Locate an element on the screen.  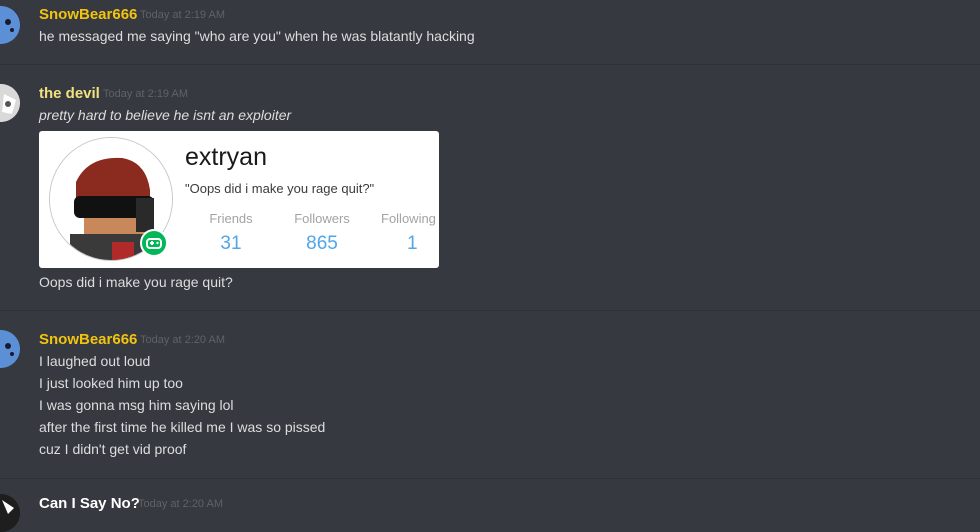
profile-username: extryan is located at coordinates (226, 157).